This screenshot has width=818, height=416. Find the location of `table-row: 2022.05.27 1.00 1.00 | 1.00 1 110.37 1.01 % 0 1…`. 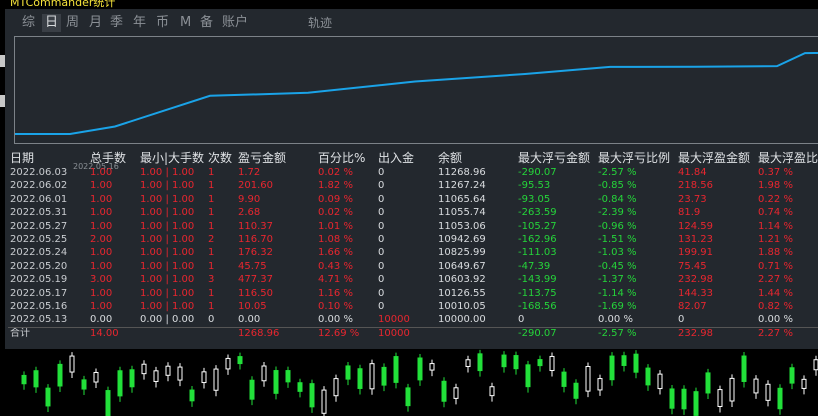

table-row: 2022.05.27 1.00 1.00 | 1.00 1 110.37 1.01 % 0 1… is located at coordinates (413, 226).